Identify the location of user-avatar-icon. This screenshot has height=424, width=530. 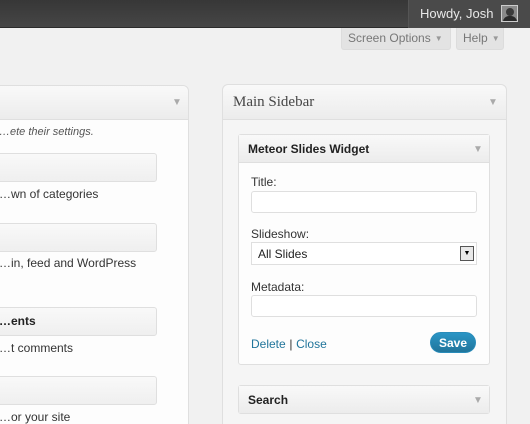
(509, 13).